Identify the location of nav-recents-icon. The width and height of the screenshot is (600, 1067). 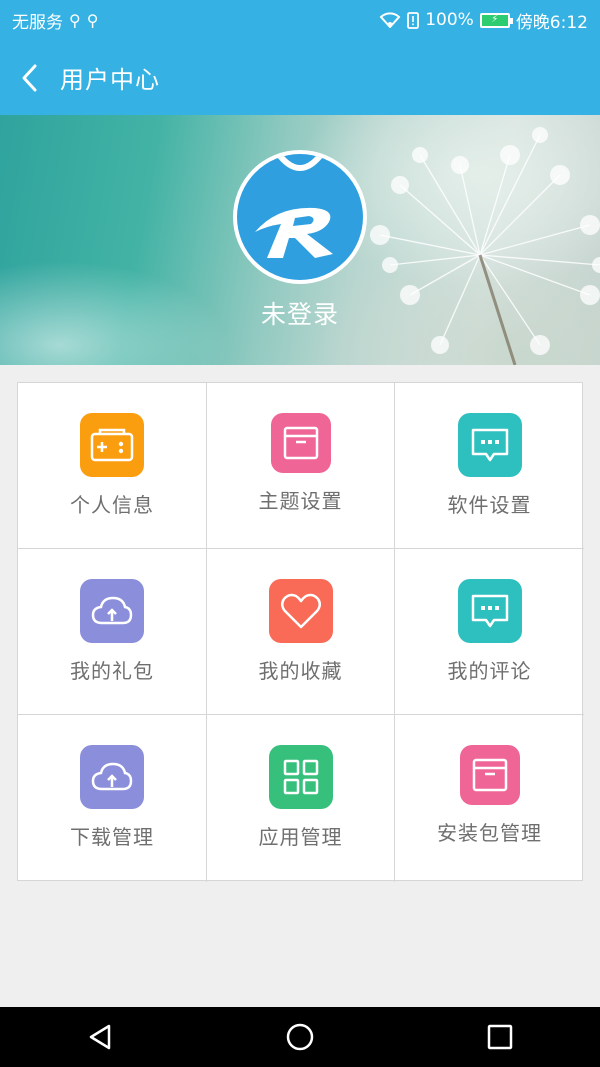
(500, 1037).